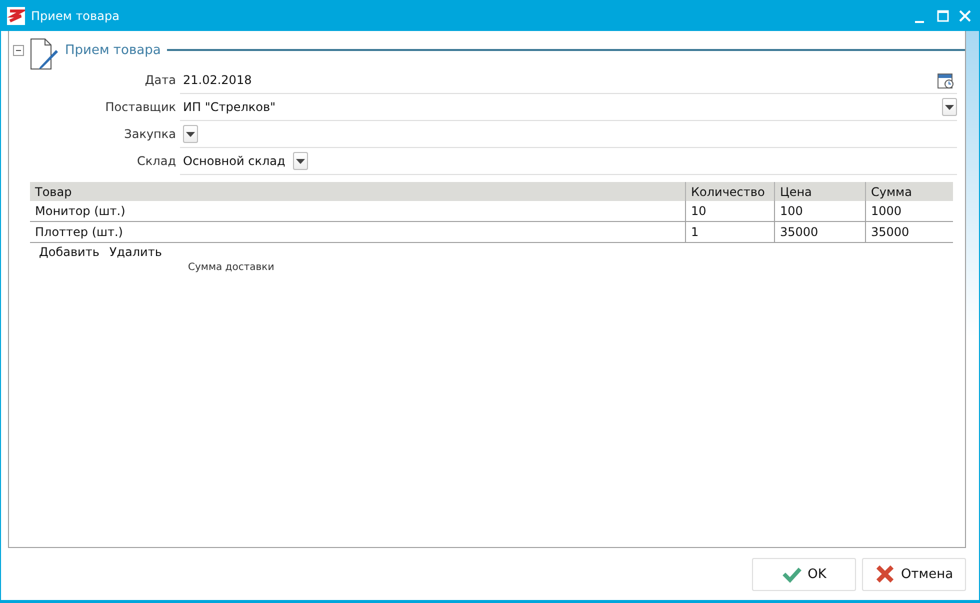 The height and width of the screenshot is (603, 980). What do you see at coordinates (909, 191) in the screenshot?
I see `column-header: Сумма` at bounding box center [909, 191].